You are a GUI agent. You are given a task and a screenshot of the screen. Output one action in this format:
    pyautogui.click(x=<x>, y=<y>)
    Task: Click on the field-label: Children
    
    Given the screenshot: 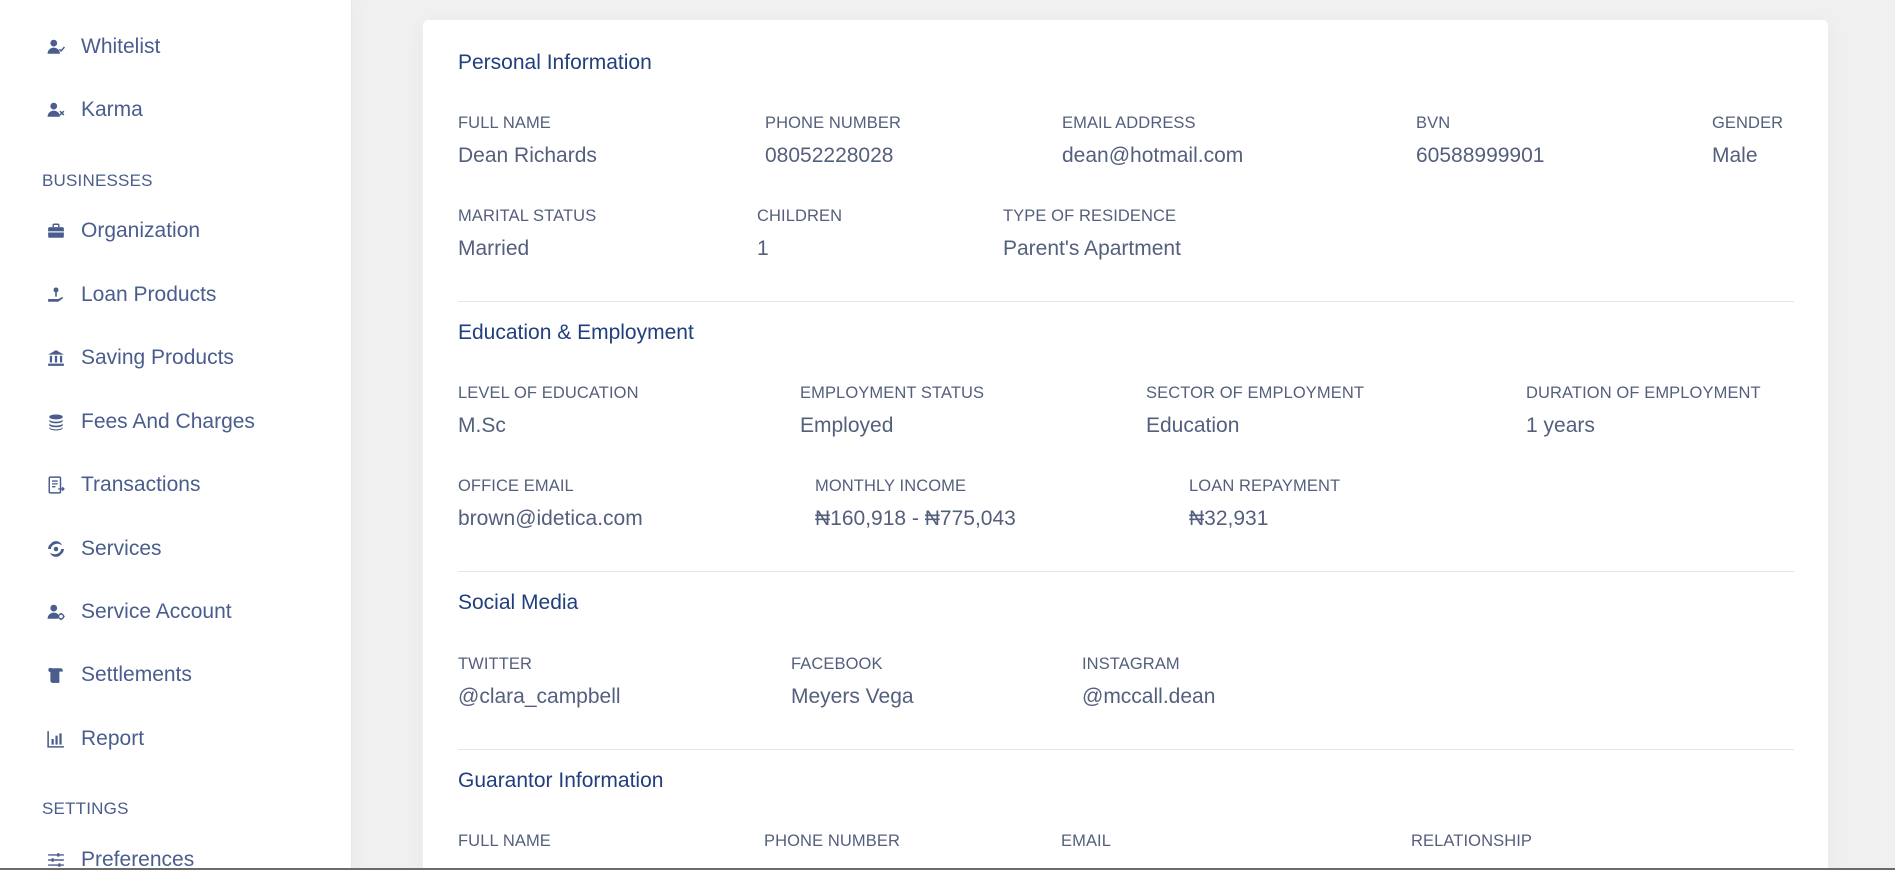 What is the action you would take?
    pyautogui.click(x=800, y=216)
    